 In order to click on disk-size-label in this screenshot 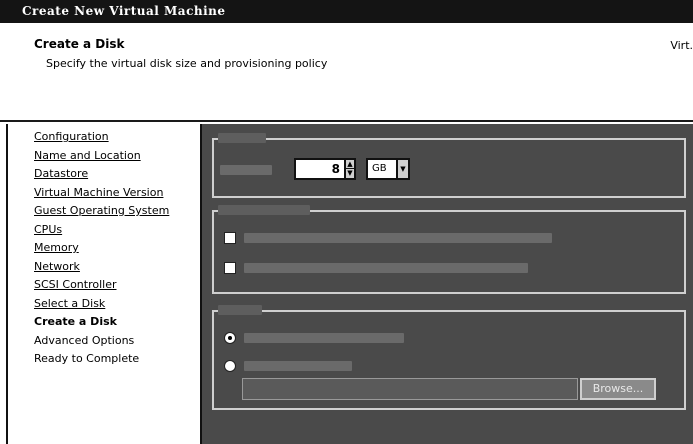, I will do `click(246, 170)`.